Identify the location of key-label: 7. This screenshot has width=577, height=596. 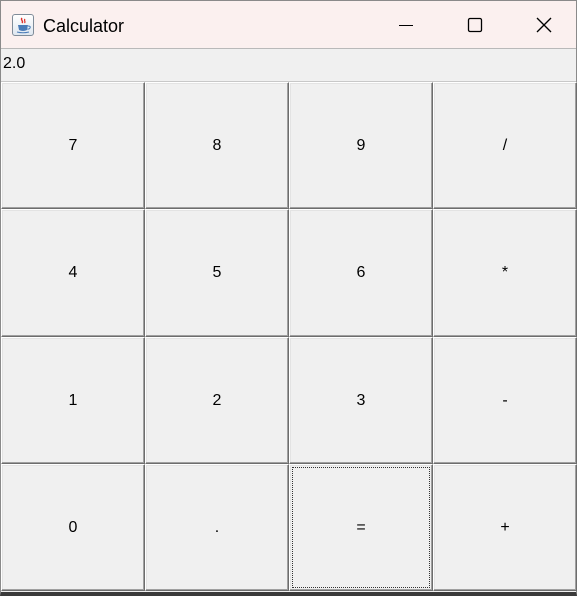
(73, 145).